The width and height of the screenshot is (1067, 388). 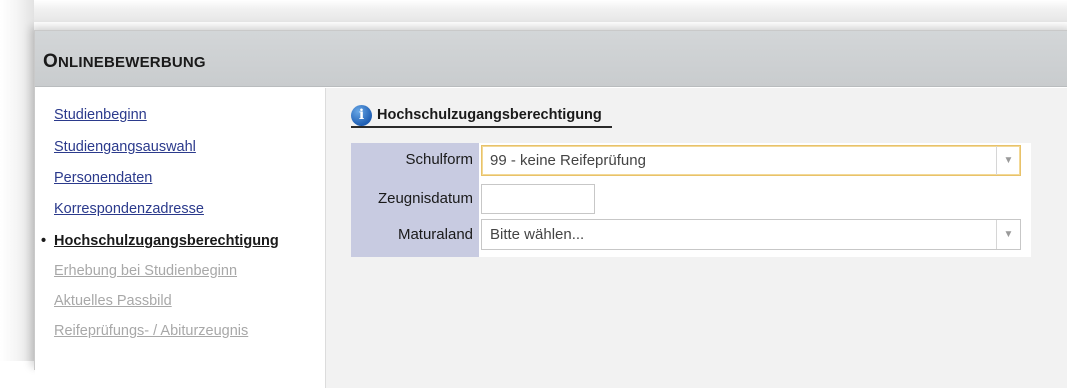 What do you see at coordinates (129, 209) in the screenshot?
I see `sidebar-item-korrespondenzadresse: Korrespondenzadresse` at bounding box center [129, 209].